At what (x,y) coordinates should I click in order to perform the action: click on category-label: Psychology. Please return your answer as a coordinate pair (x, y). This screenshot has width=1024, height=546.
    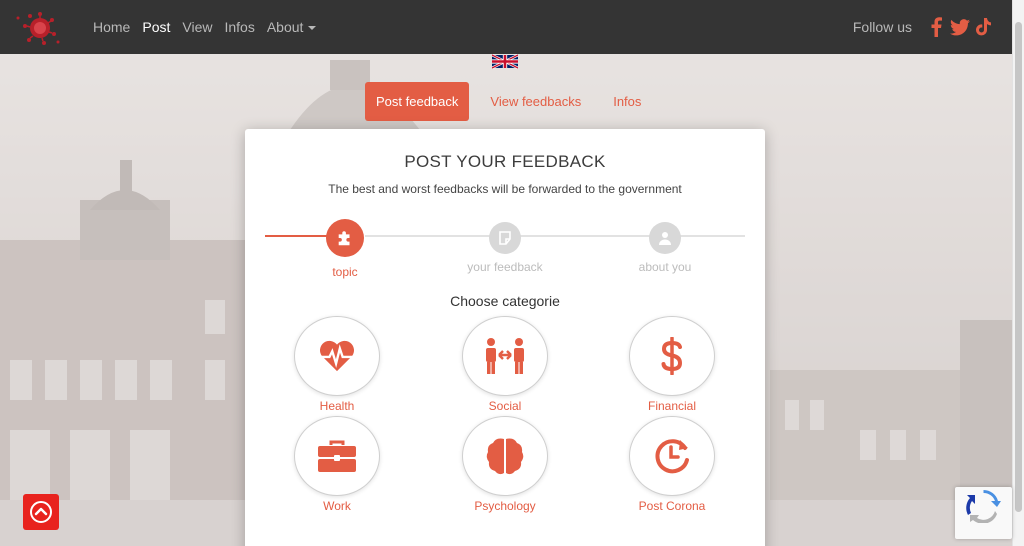
    Looking at the image, I should click on (505, 506).